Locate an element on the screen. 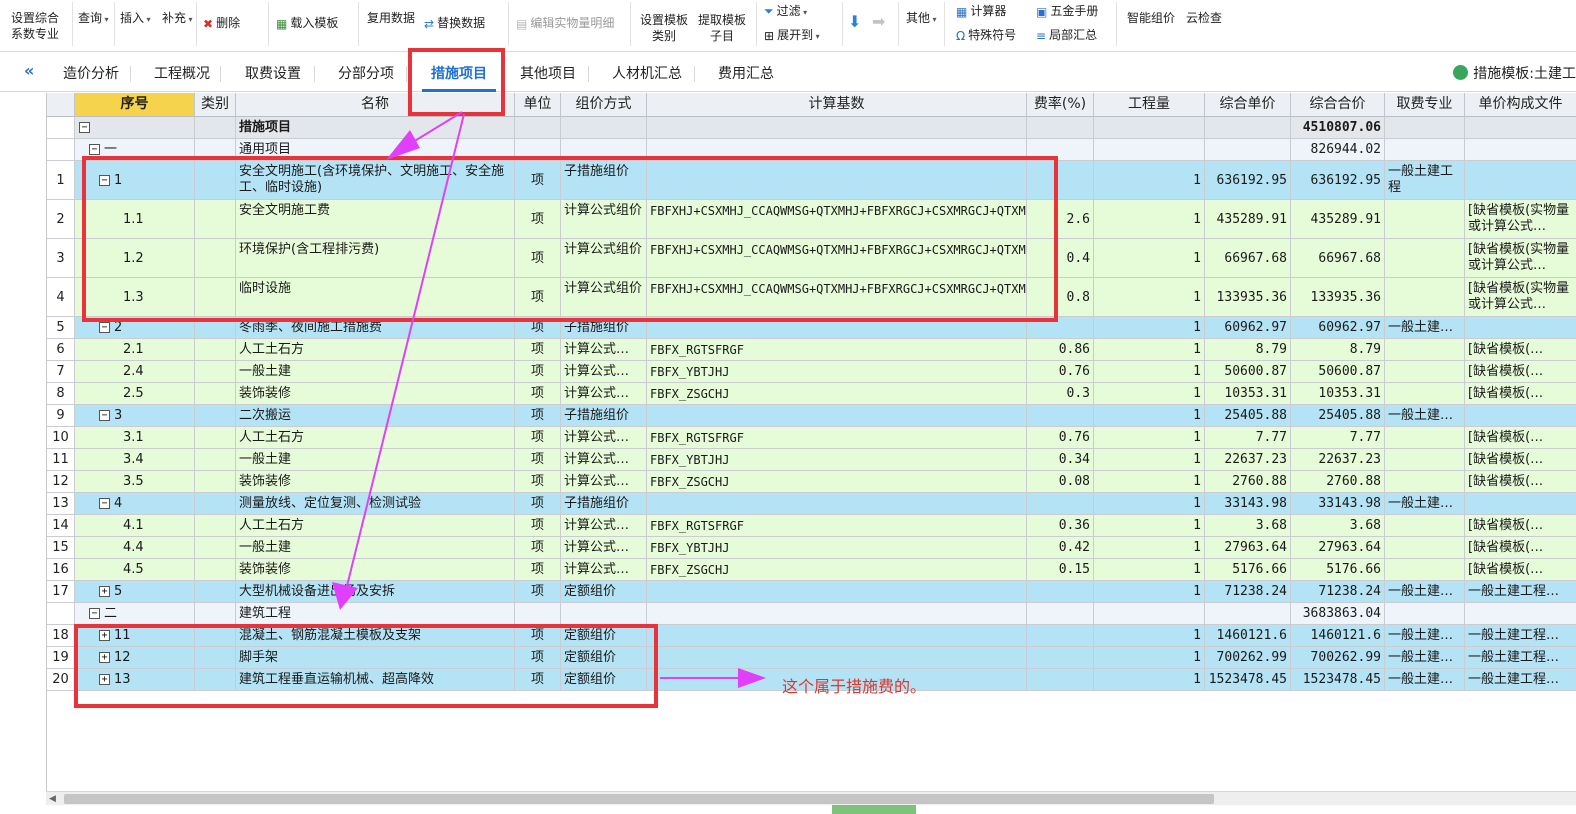  cell-name: 装饰装修 is located at coordinates (375, 570).